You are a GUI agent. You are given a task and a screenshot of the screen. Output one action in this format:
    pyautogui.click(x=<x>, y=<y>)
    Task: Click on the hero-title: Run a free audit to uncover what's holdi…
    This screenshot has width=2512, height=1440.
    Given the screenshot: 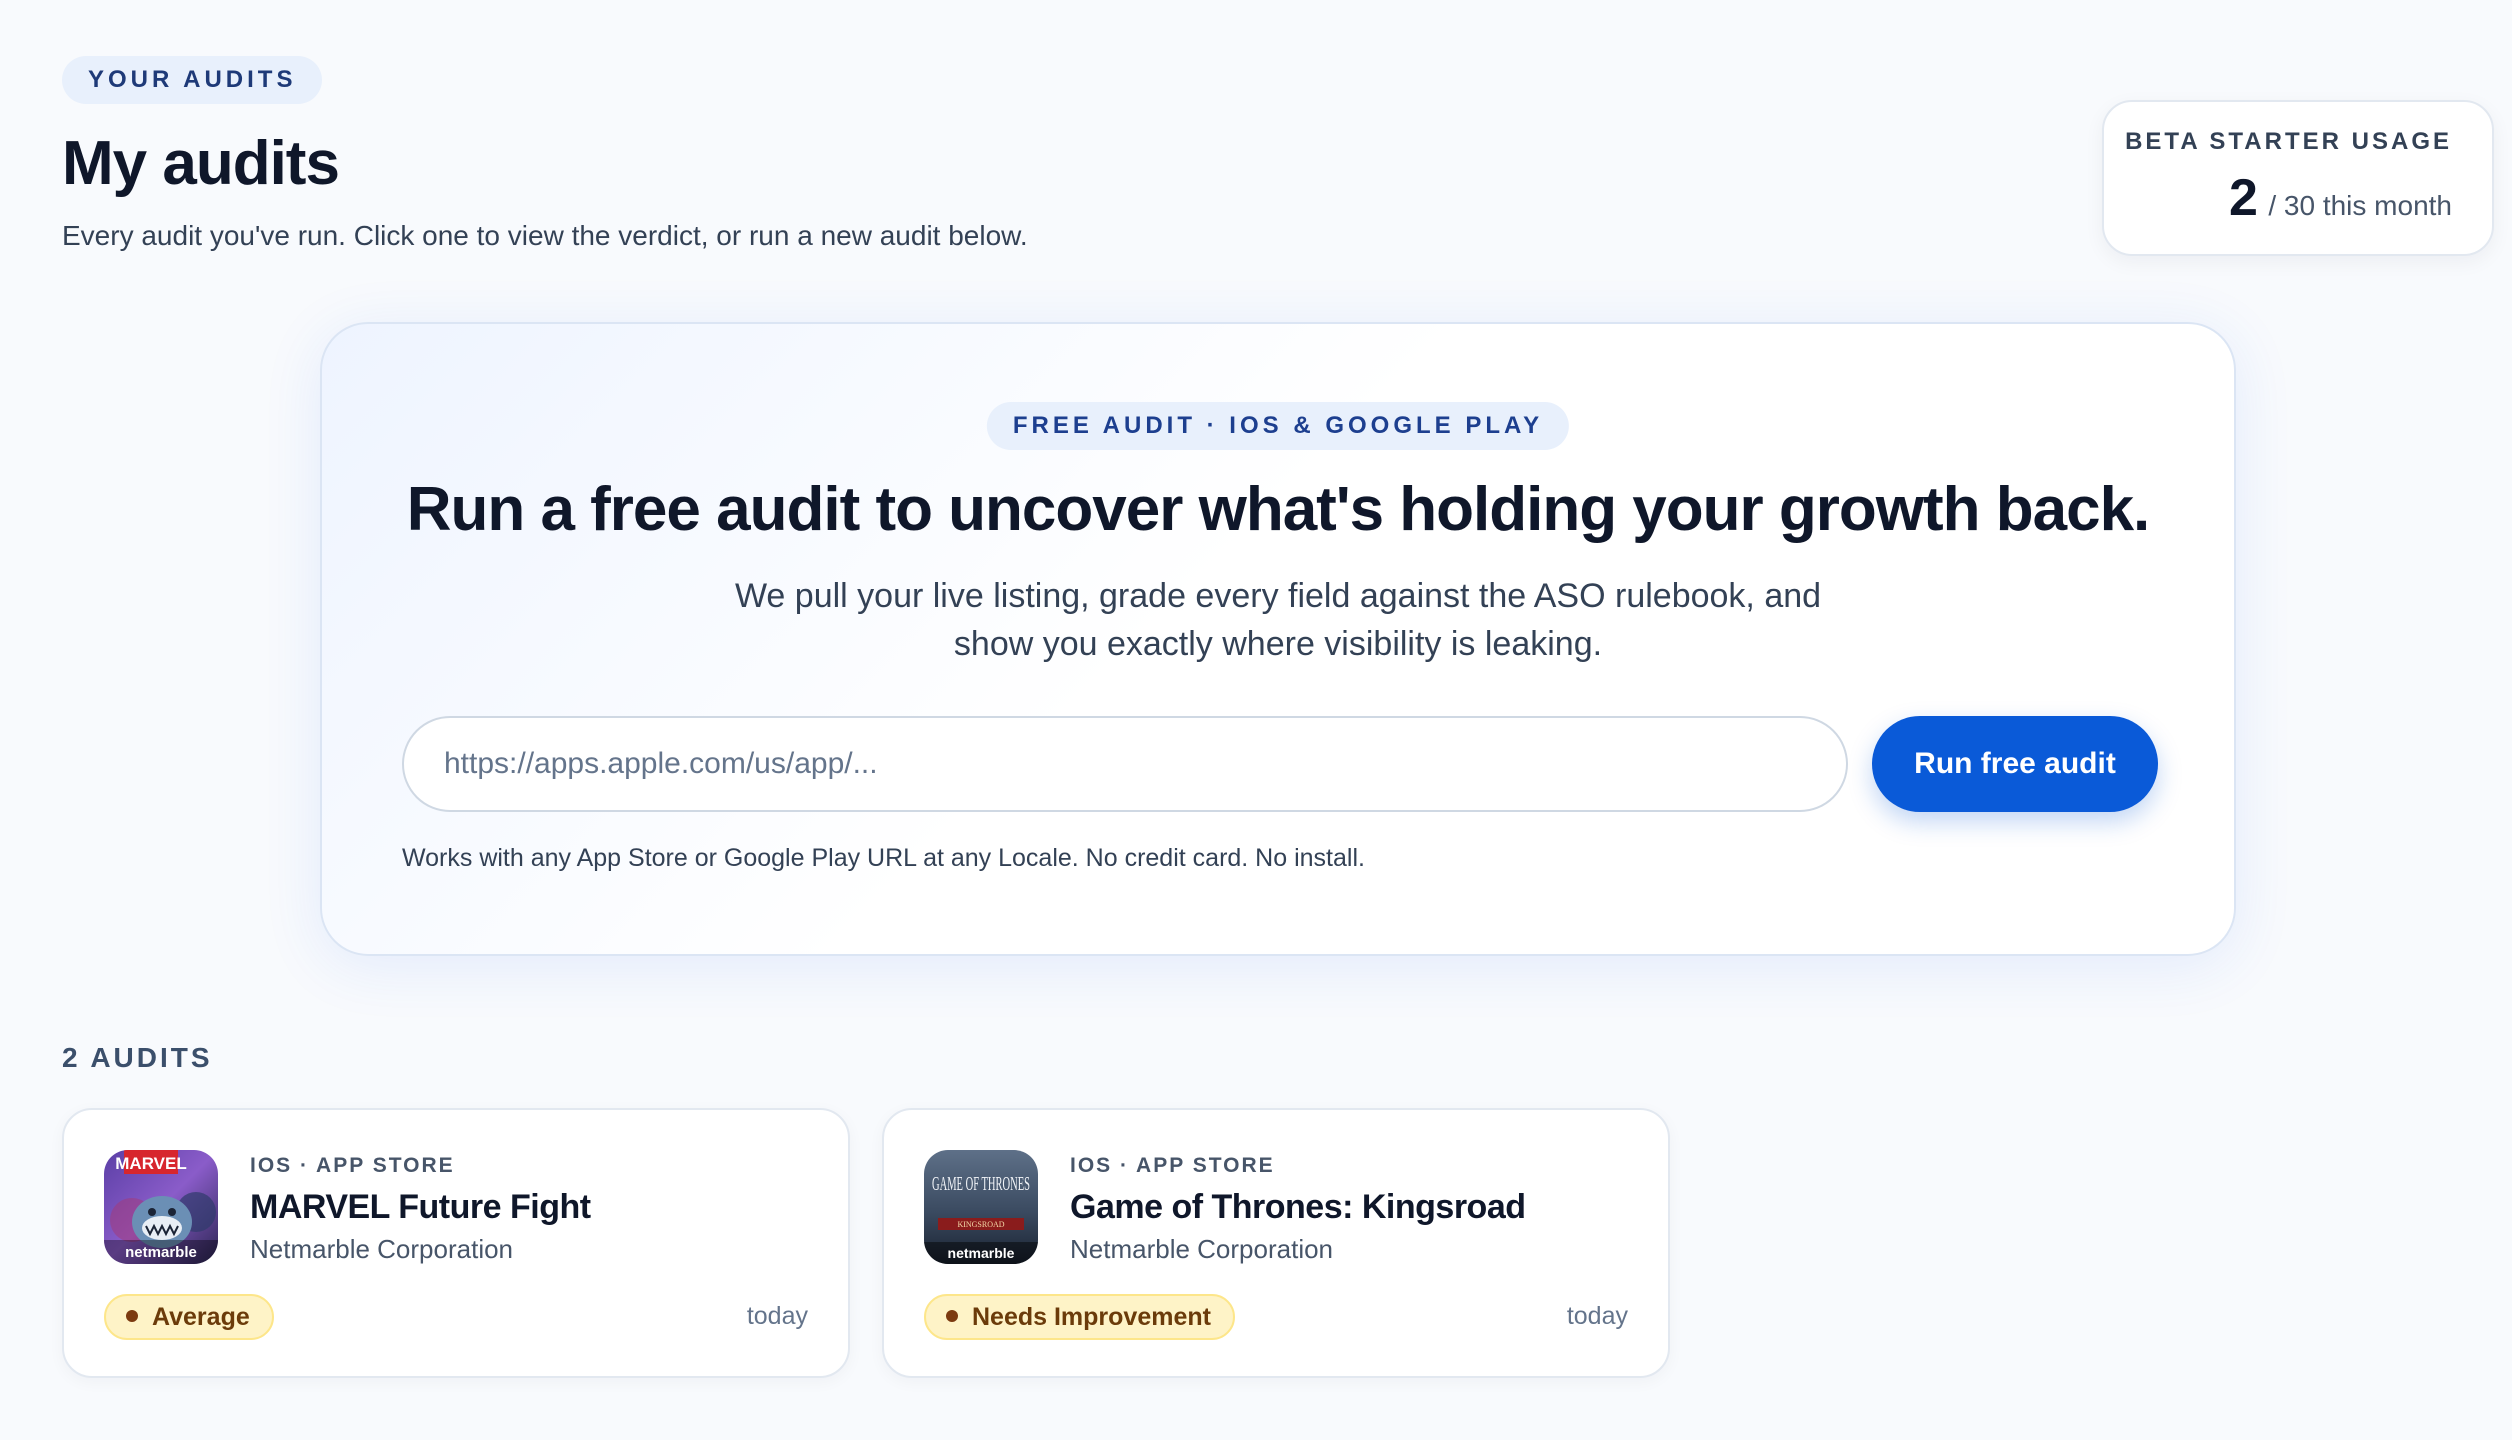 What is the action you would take?
    pyautogui.click(x=1278, y=509)
    